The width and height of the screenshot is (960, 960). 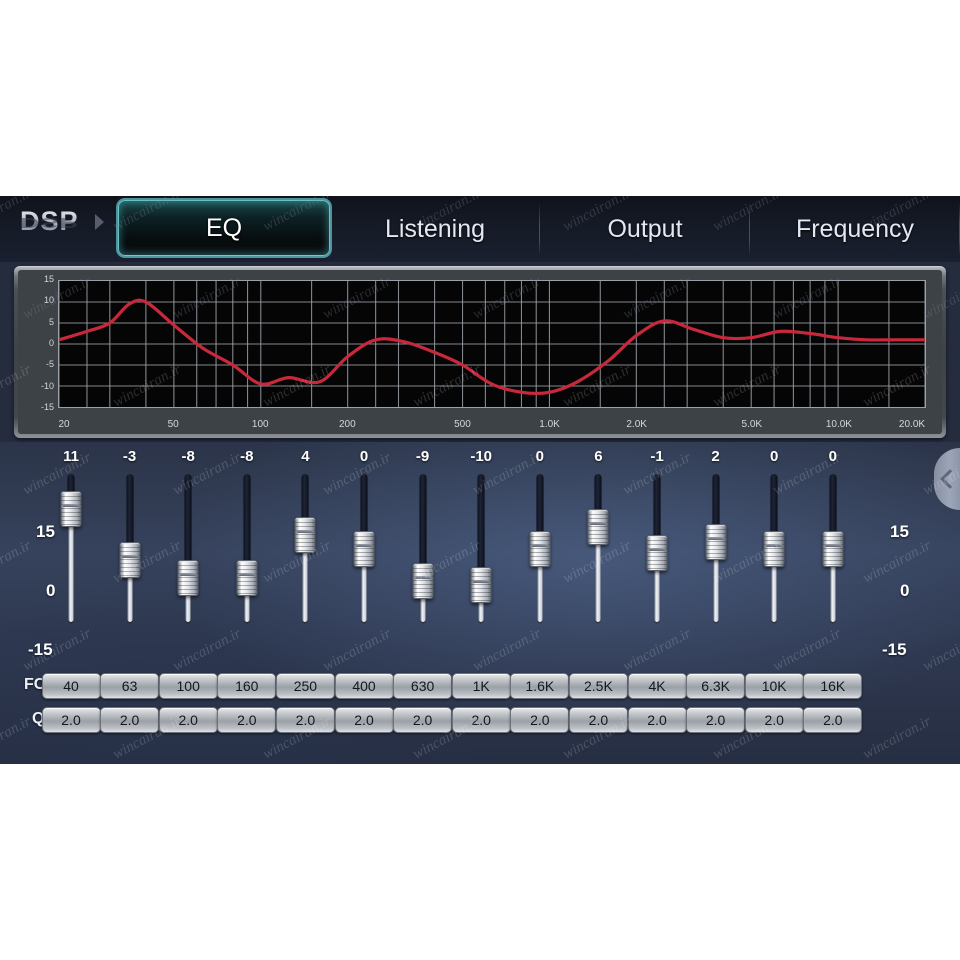 What do you see at coordinates (657, 686) in the screenshot?
I see `fc-cell: 4K` at bounding box center [657, 686].